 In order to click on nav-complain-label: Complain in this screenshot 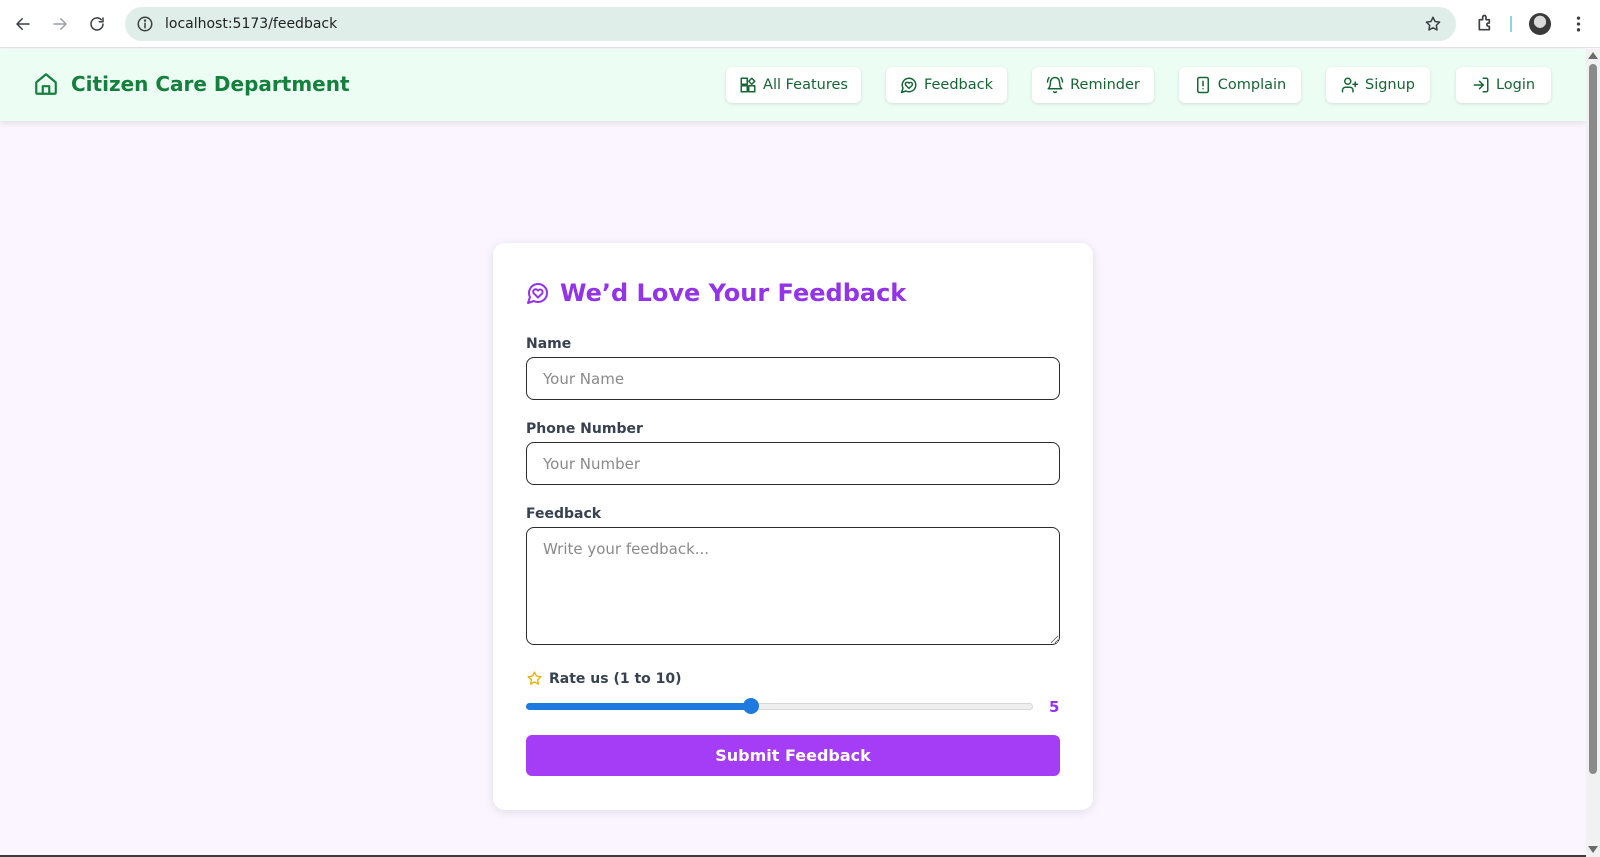, I will do `click(1252, 85)`.